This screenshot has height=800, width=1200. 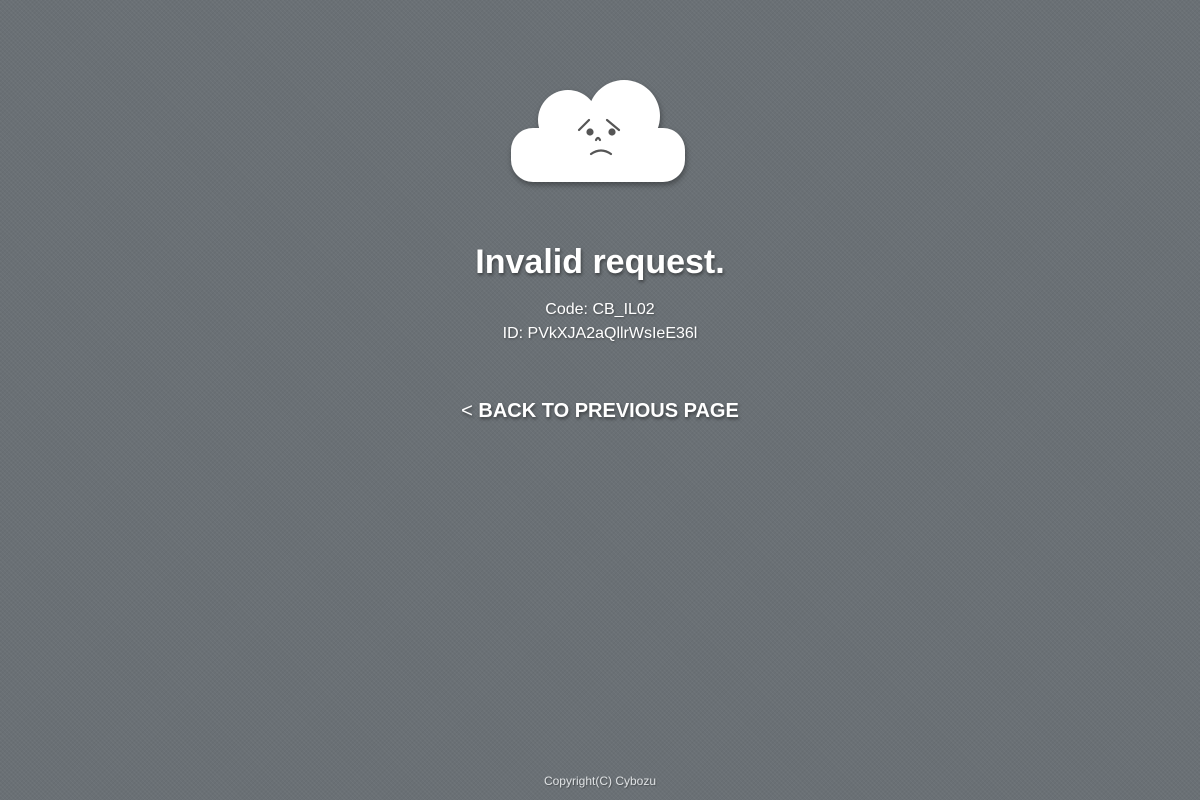 What do you see at coordinates (600, 333) in the screenshot?
I see `error-id: ID: PVkXJA2aQllrWsIeE36l` at bounding box center [600, 333].